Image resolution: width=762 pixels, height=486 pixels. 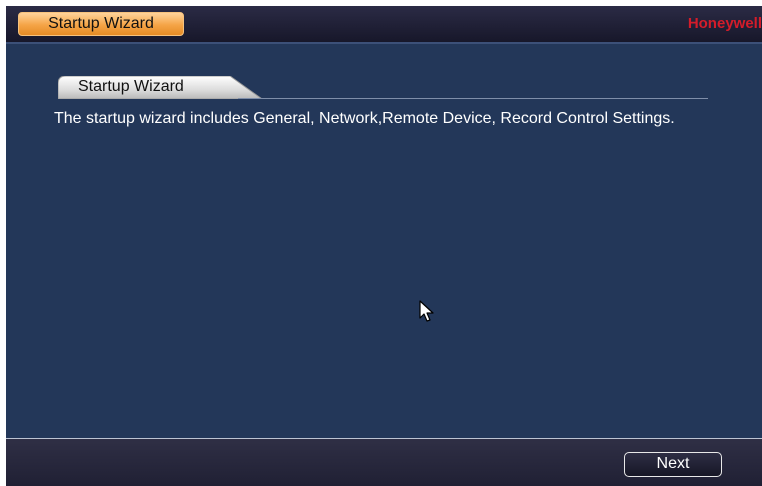 What do you see at coordinates (384, 24) in the screenshot?
I see `title-bar: Startup Wizard Honeywell` at bounding box center [384, 24].